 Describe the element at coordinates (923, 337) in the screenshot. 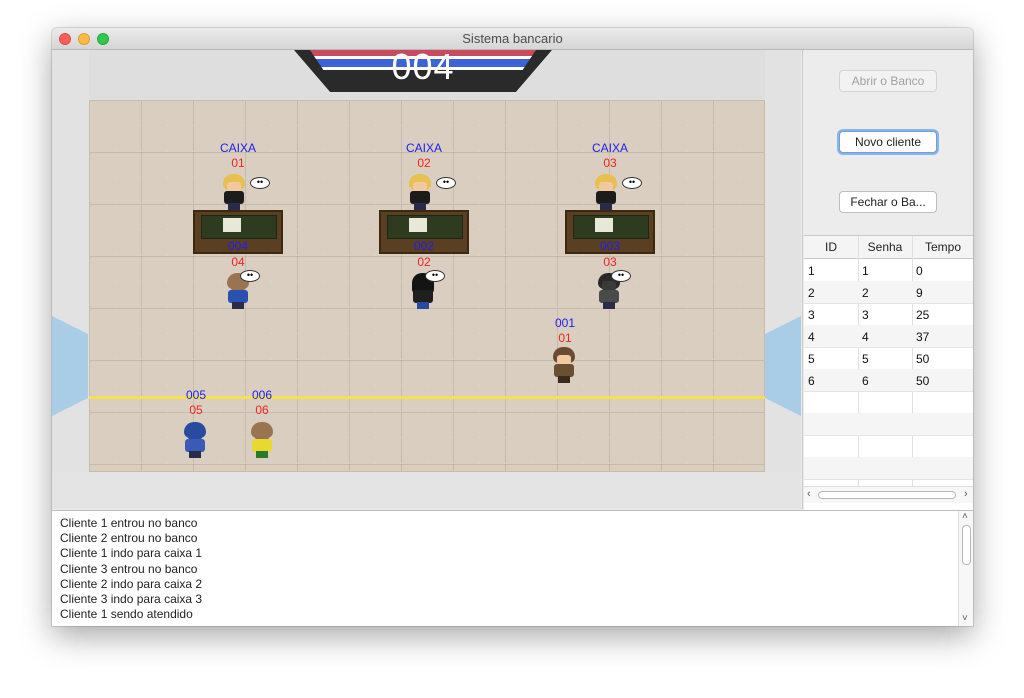

I see `cell-tempo: 37` at that location.